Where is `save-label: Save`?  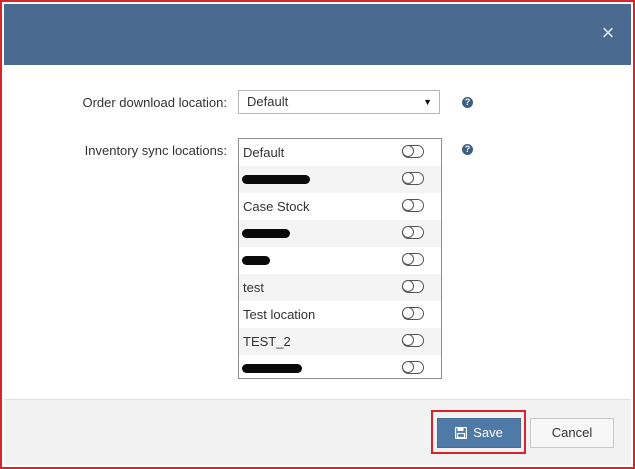
save-label: Save is located at coordinates (488, 432).